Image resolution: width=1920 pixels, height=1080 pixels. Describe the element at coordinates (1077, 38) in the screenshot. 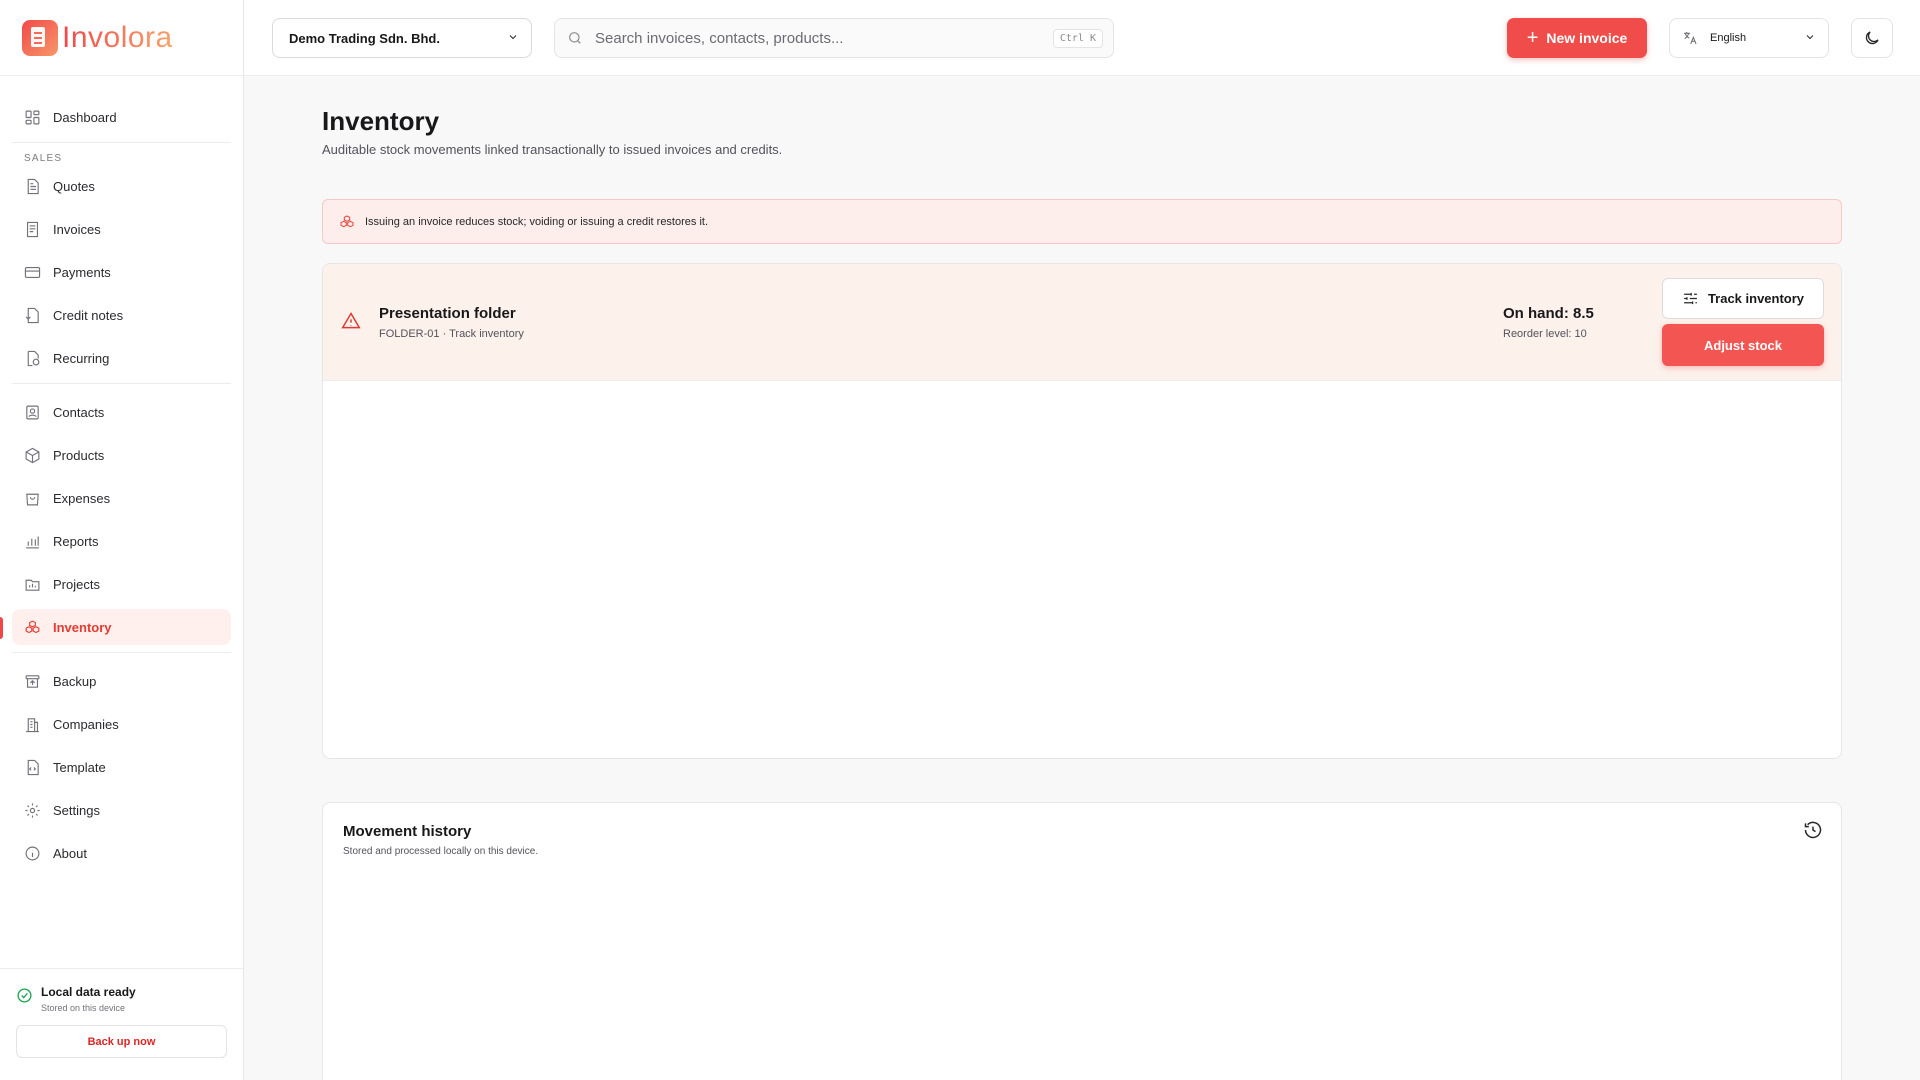

I see `search-shortcut-hint: Ctrl K` at that location.